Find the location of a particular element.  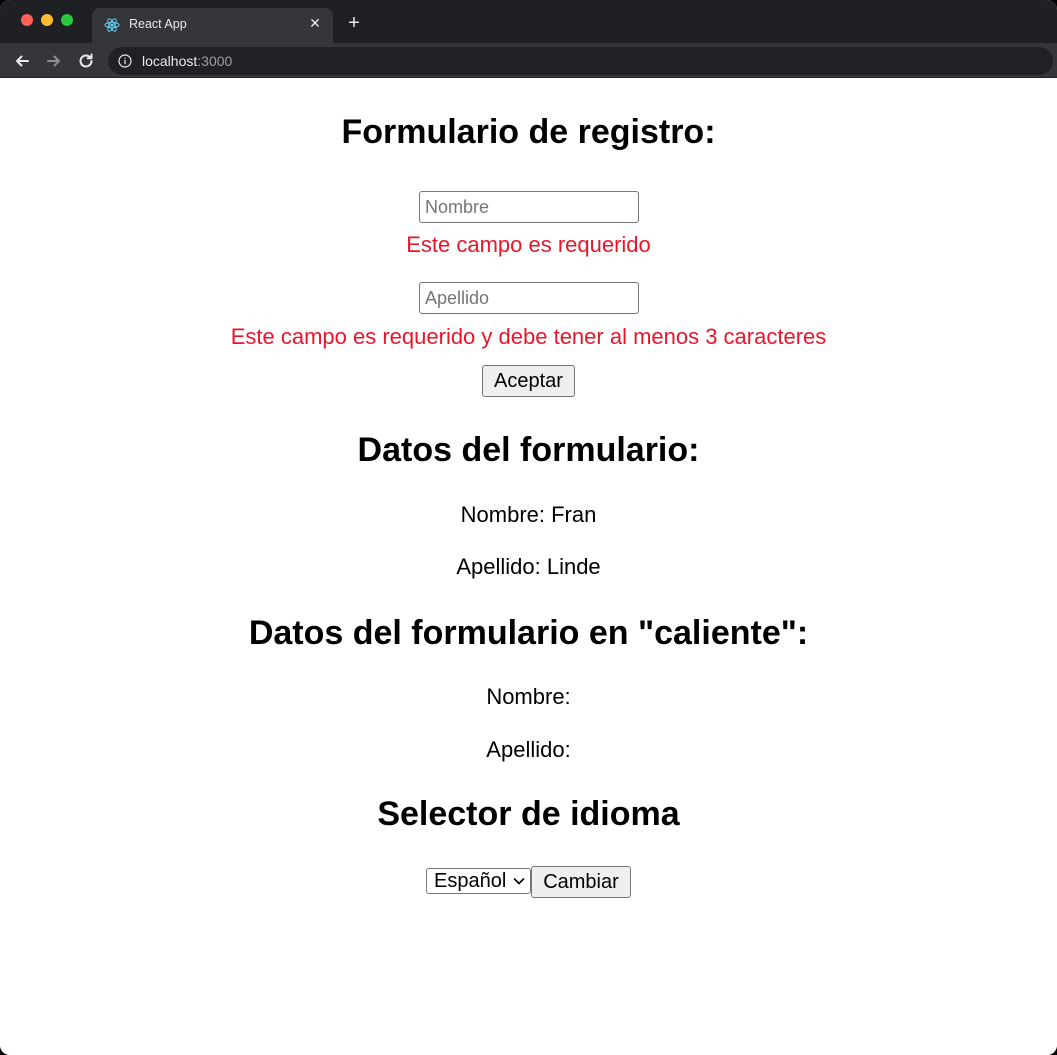

language-select: Español is located at coordinates (478, 881).